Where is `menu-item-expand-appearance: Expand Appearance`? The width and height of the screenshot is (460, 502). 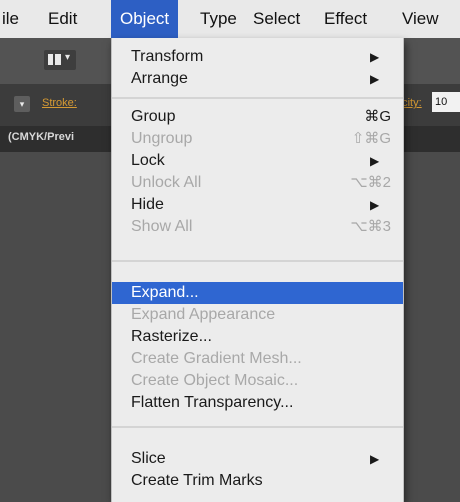
menu-item-expand-appearance: Expand Appearance is located at coordinates (257, 315).